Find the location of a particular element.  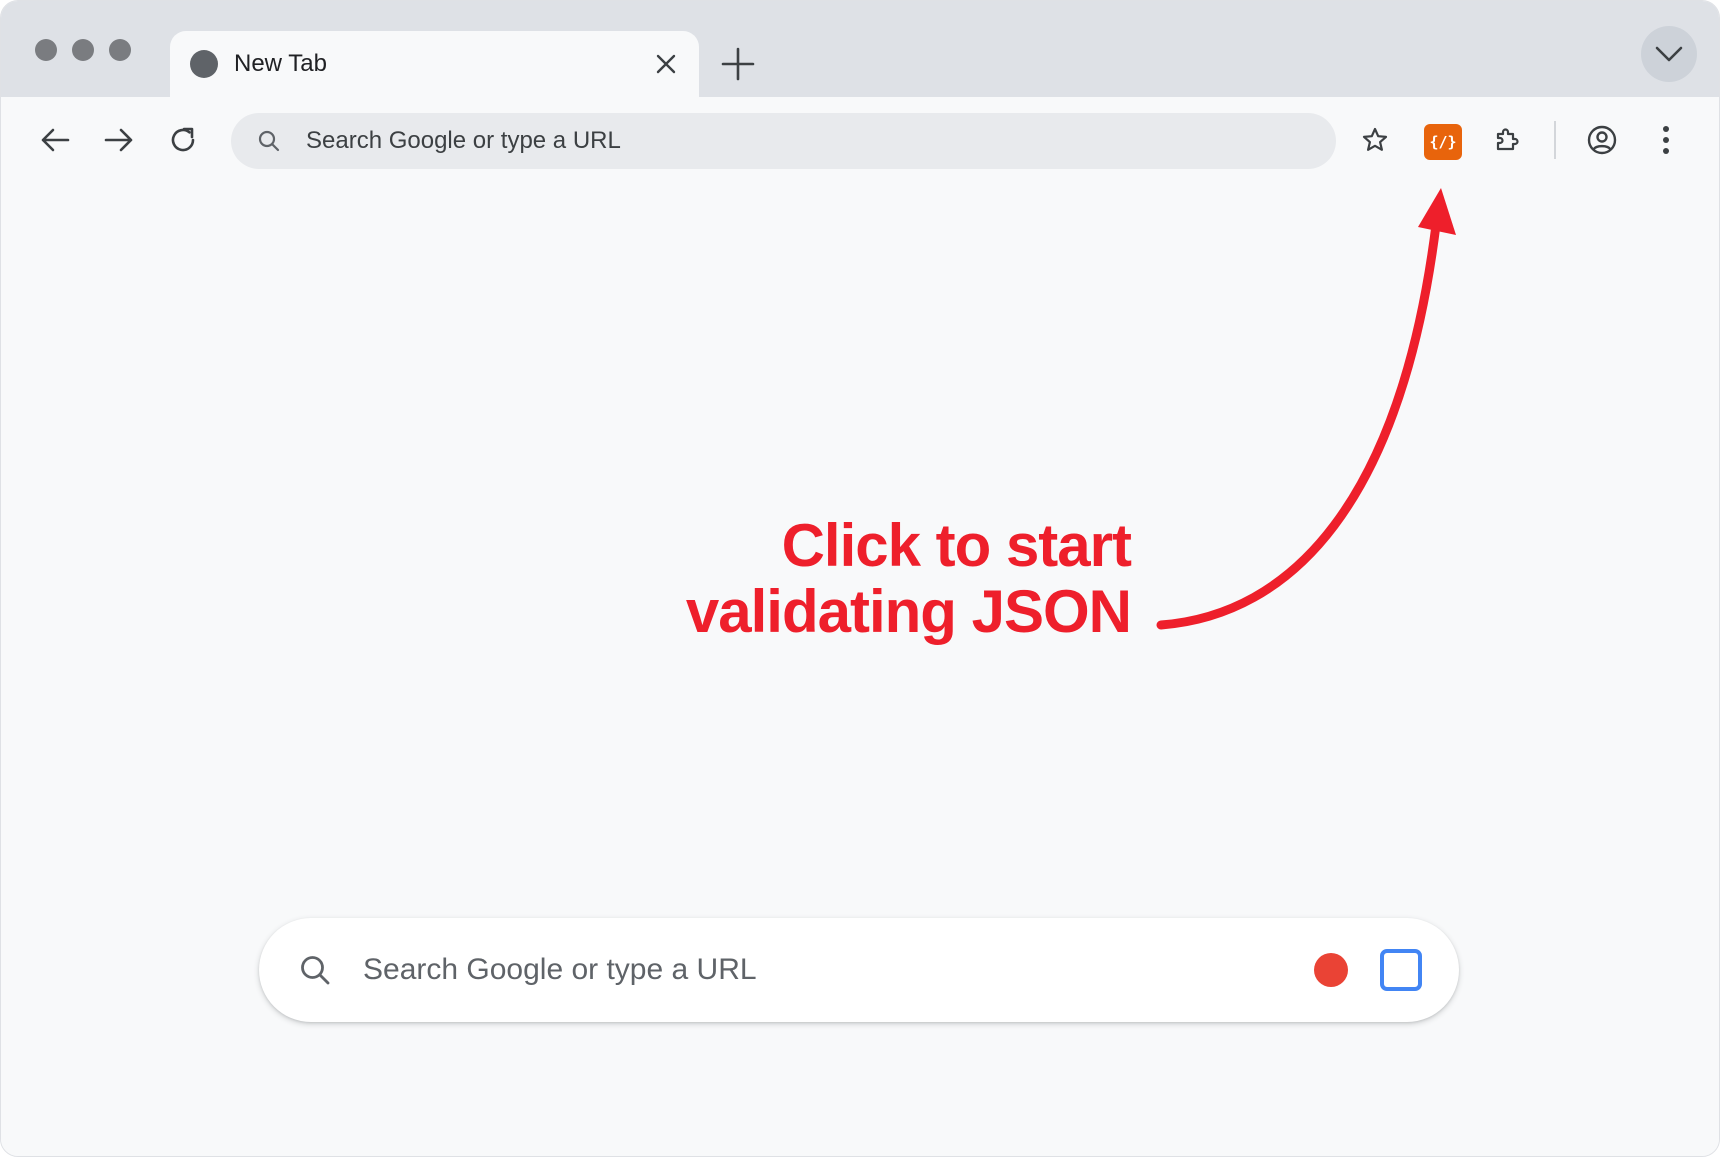

reload-button is located at coordinates (183, 140).